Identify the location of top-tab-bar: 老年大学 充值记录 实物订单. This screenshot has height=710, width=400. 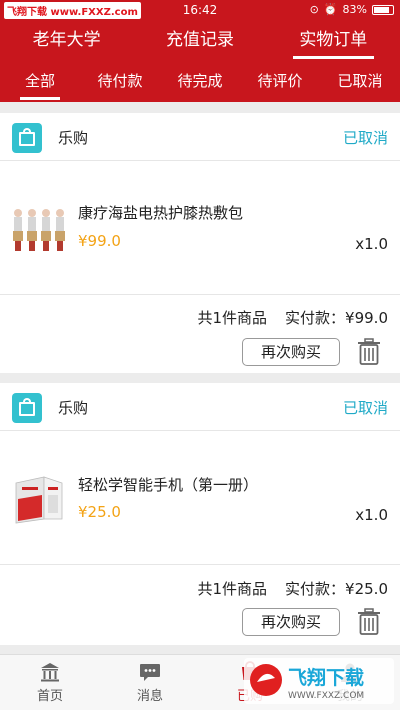
(200, 41).